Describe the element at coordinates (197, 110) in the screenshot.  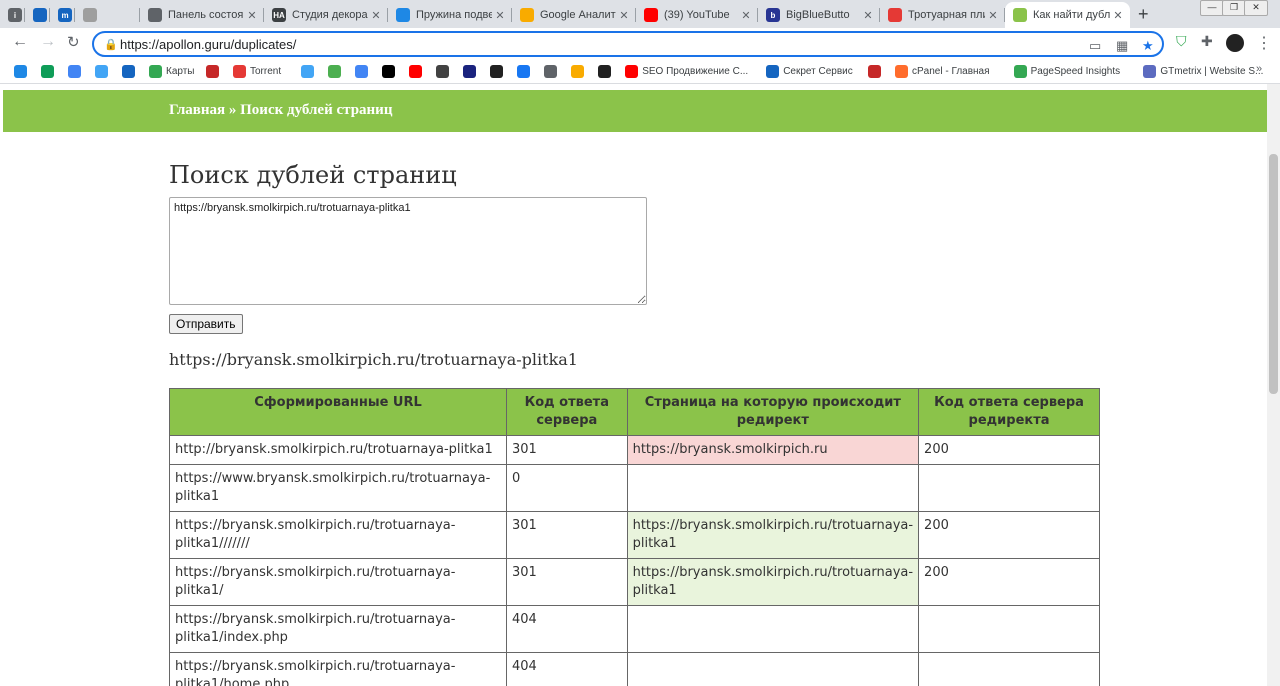
I see `breadcrumb-home-link: Главная` at that location.